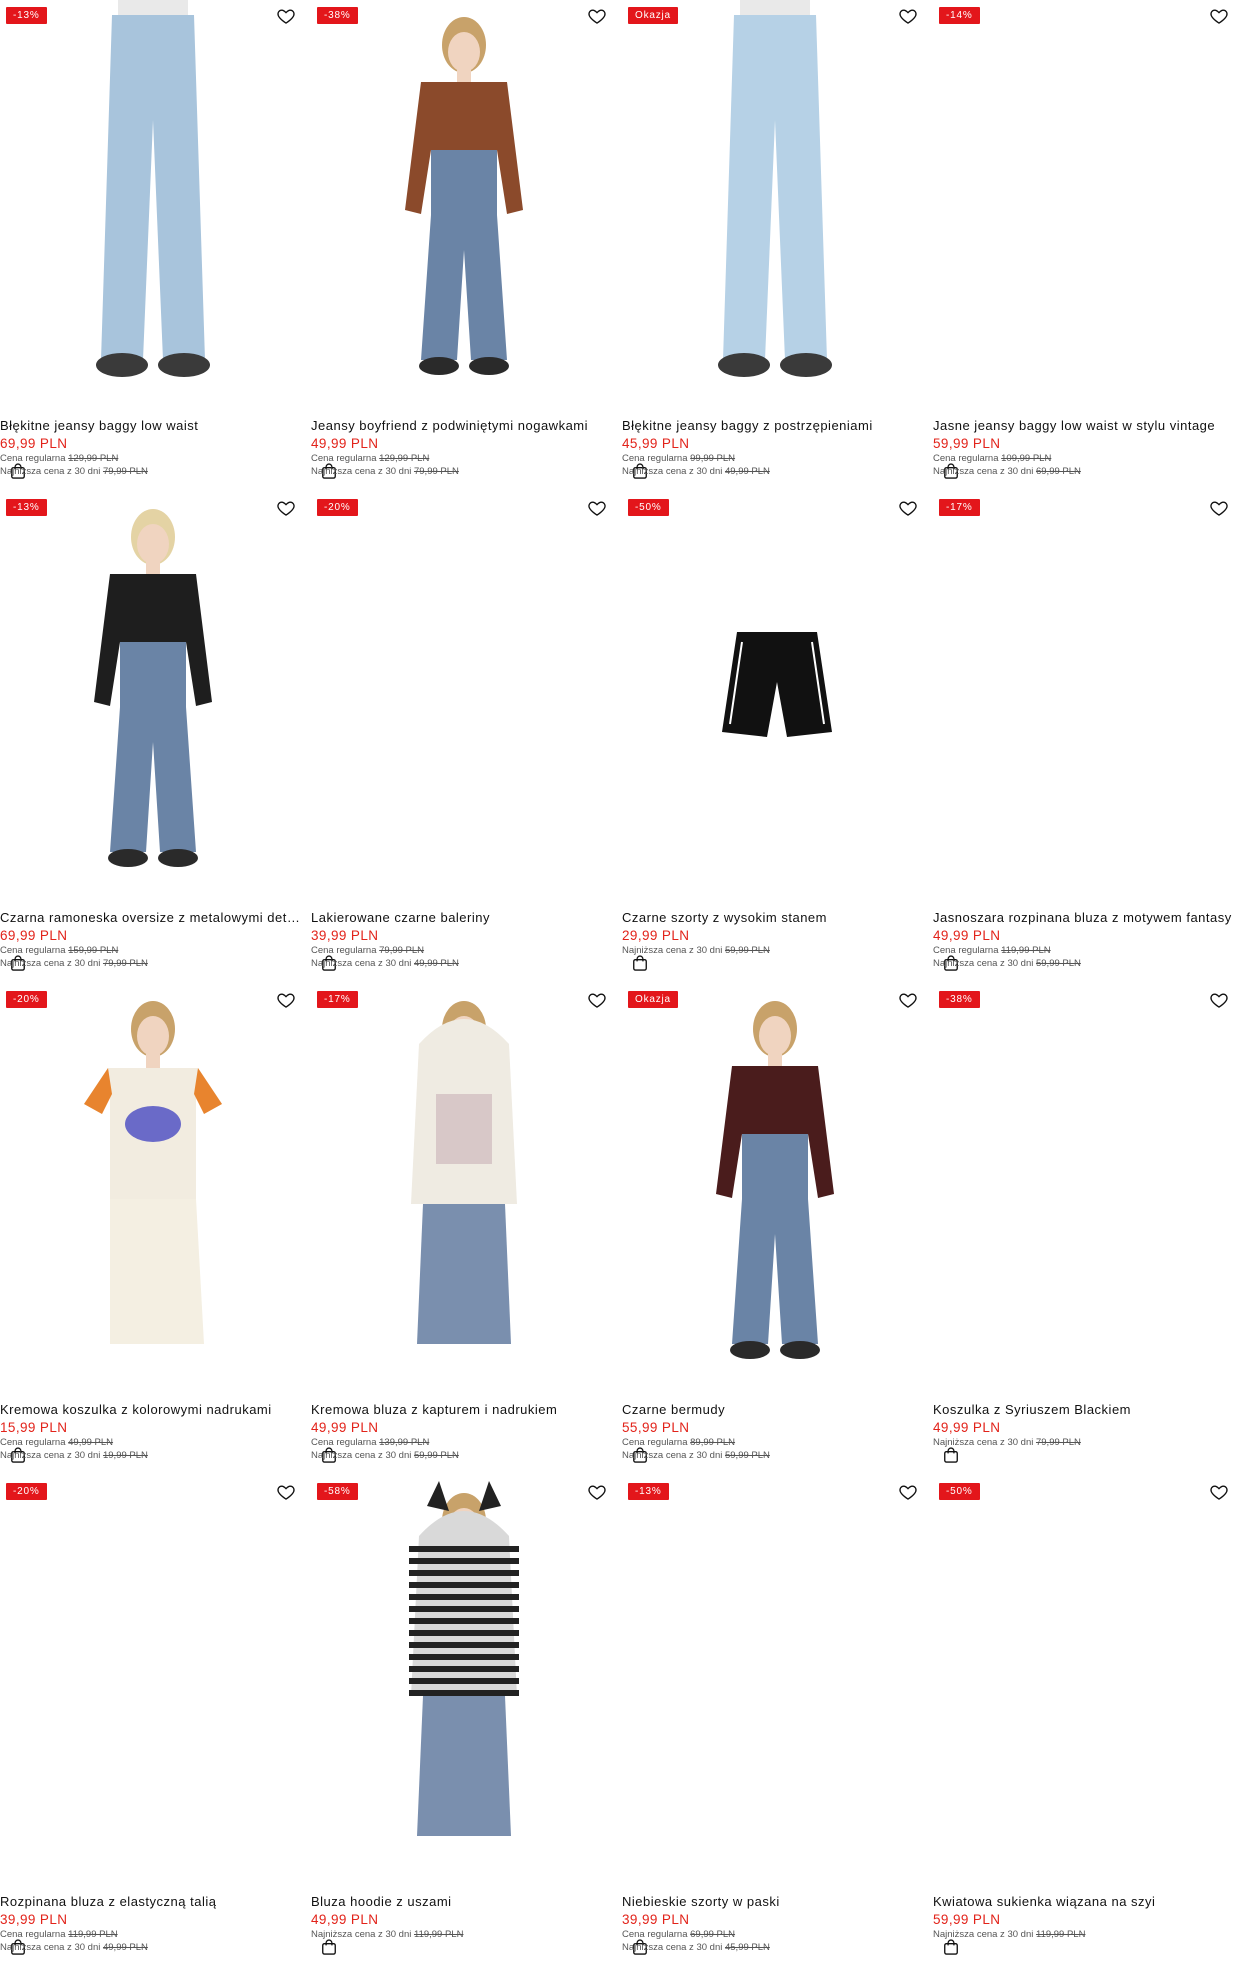 The height and width of the screenshot is (1971, 1250). What do you see at coordinates (1086, 1410) in the screenshot?
I see `product-name: Koszulka z Syriuszem Blackiem` at bounding box center [1086, 1410].